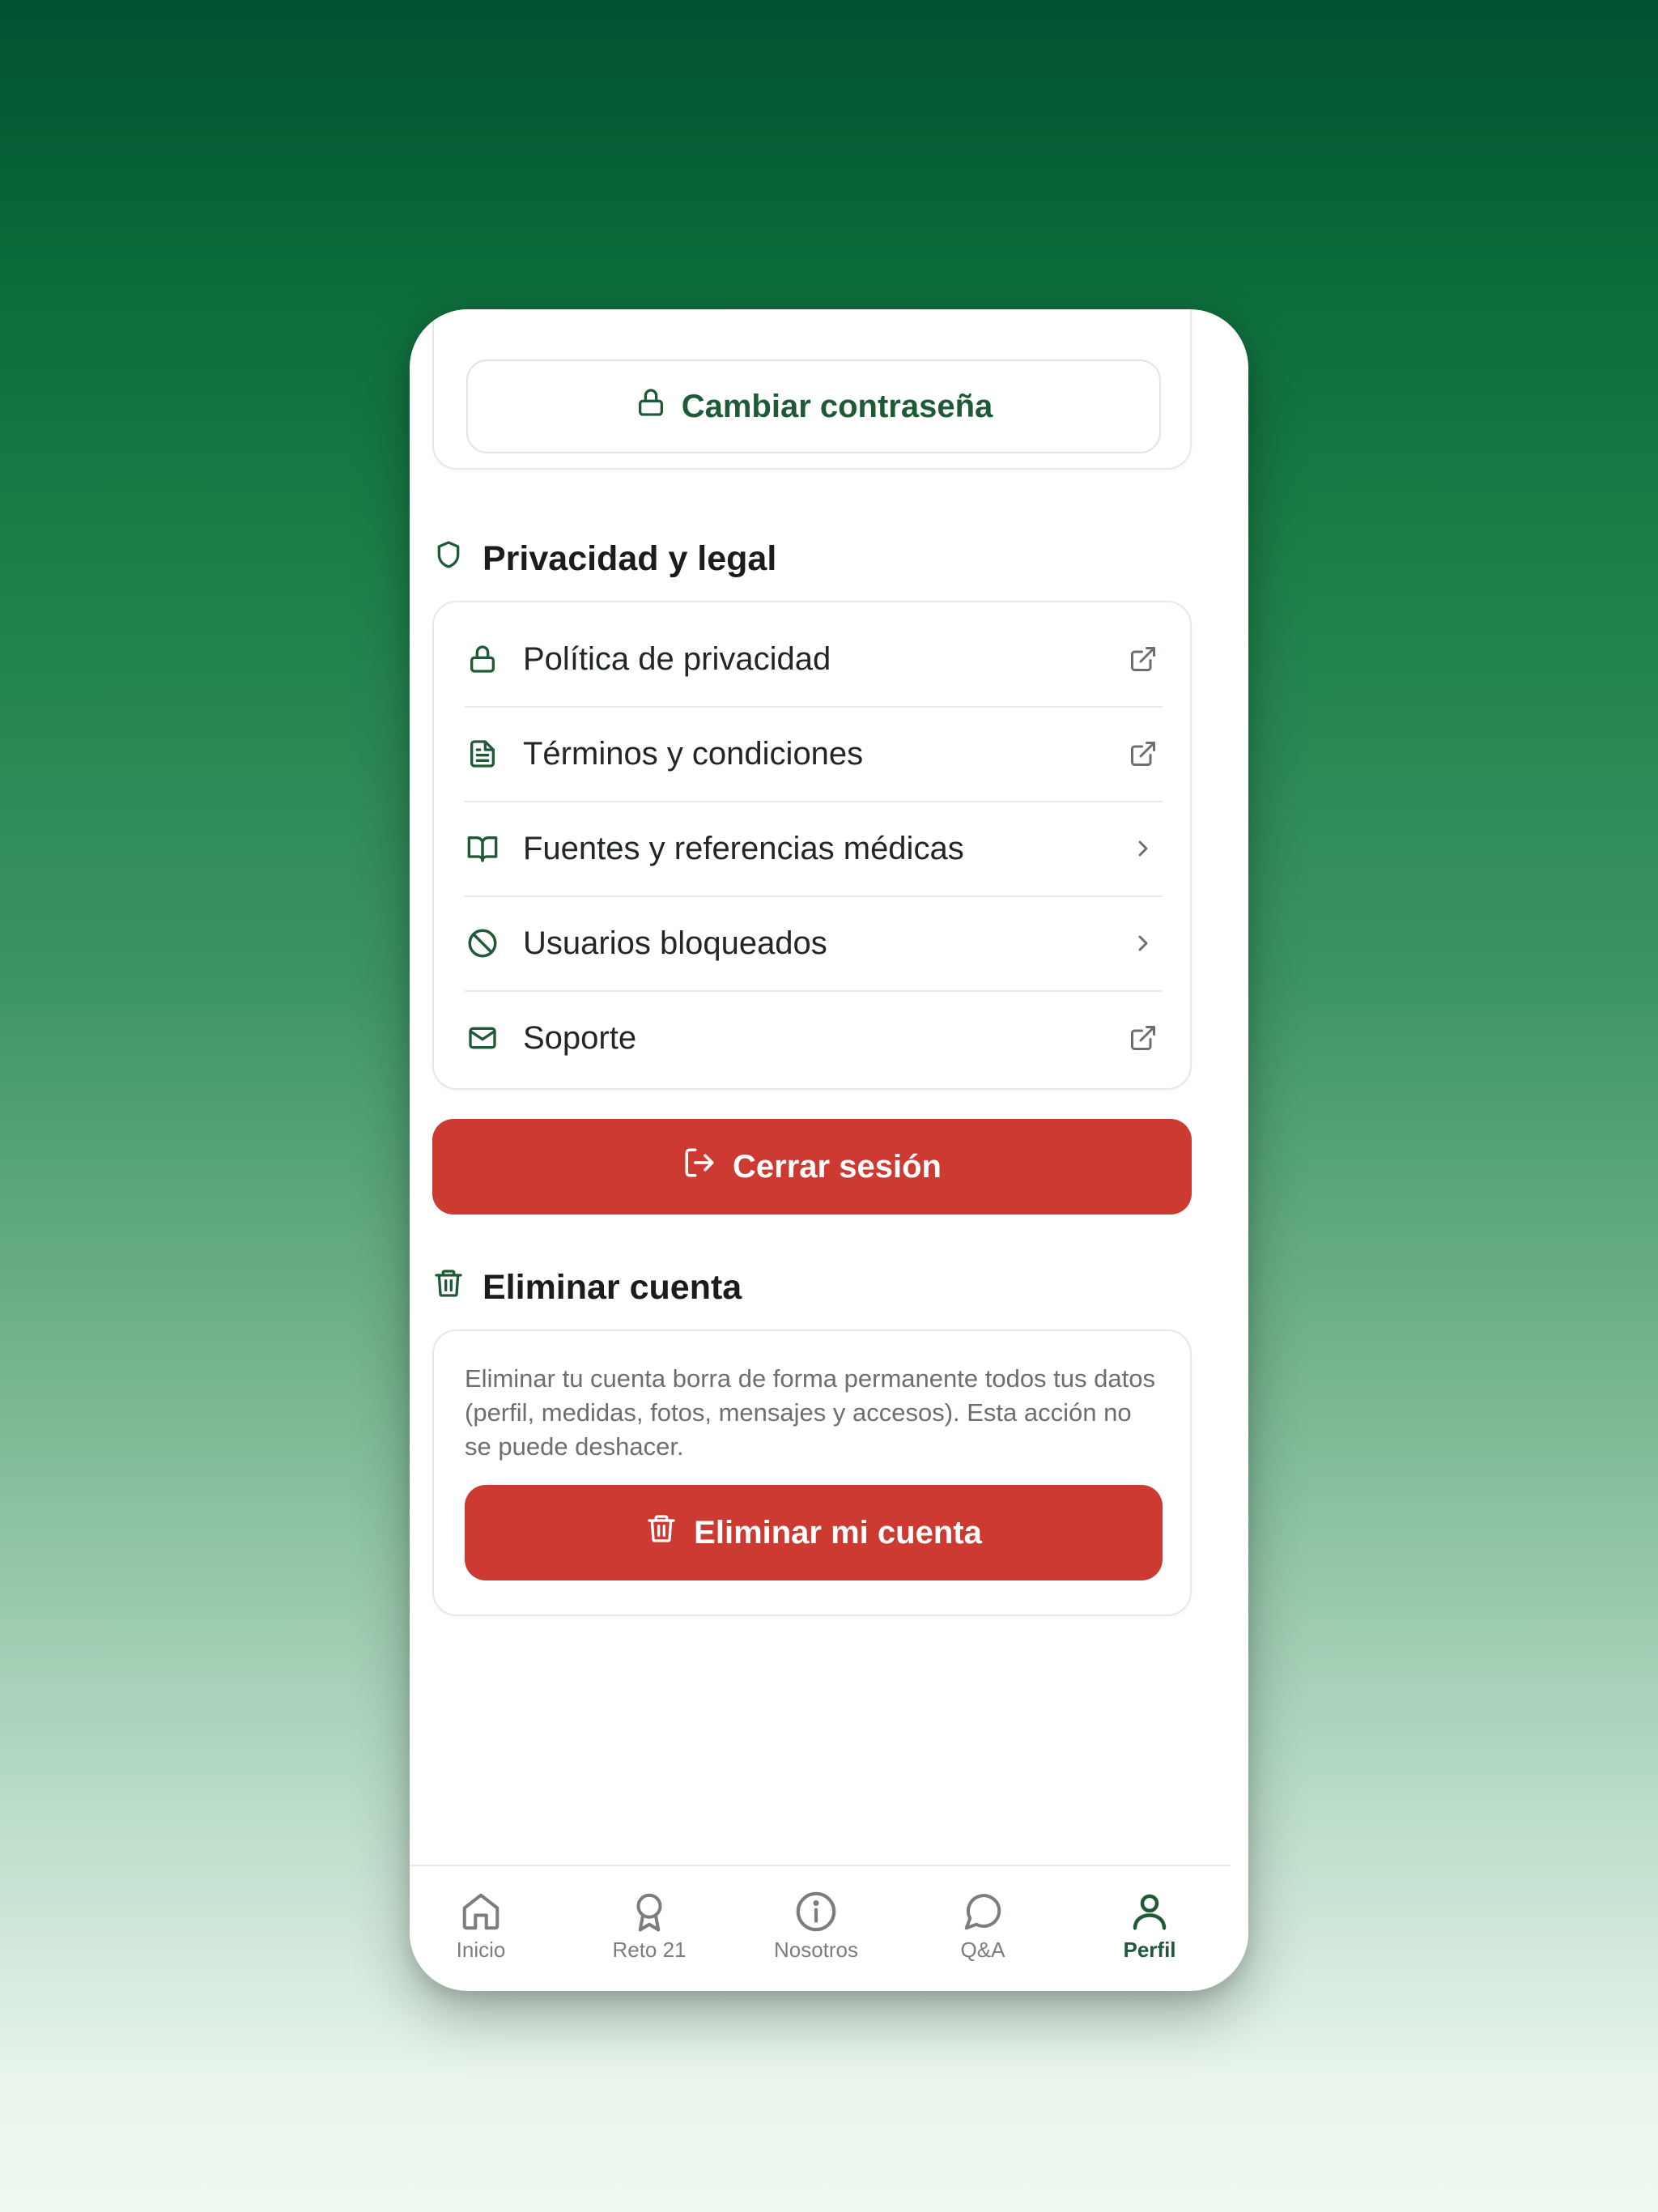 The width and height of the screenshot is (1658, 2212). Describe the element at coordinates (1149, 1912) in the screenshot. I see `user-icon` at that location.